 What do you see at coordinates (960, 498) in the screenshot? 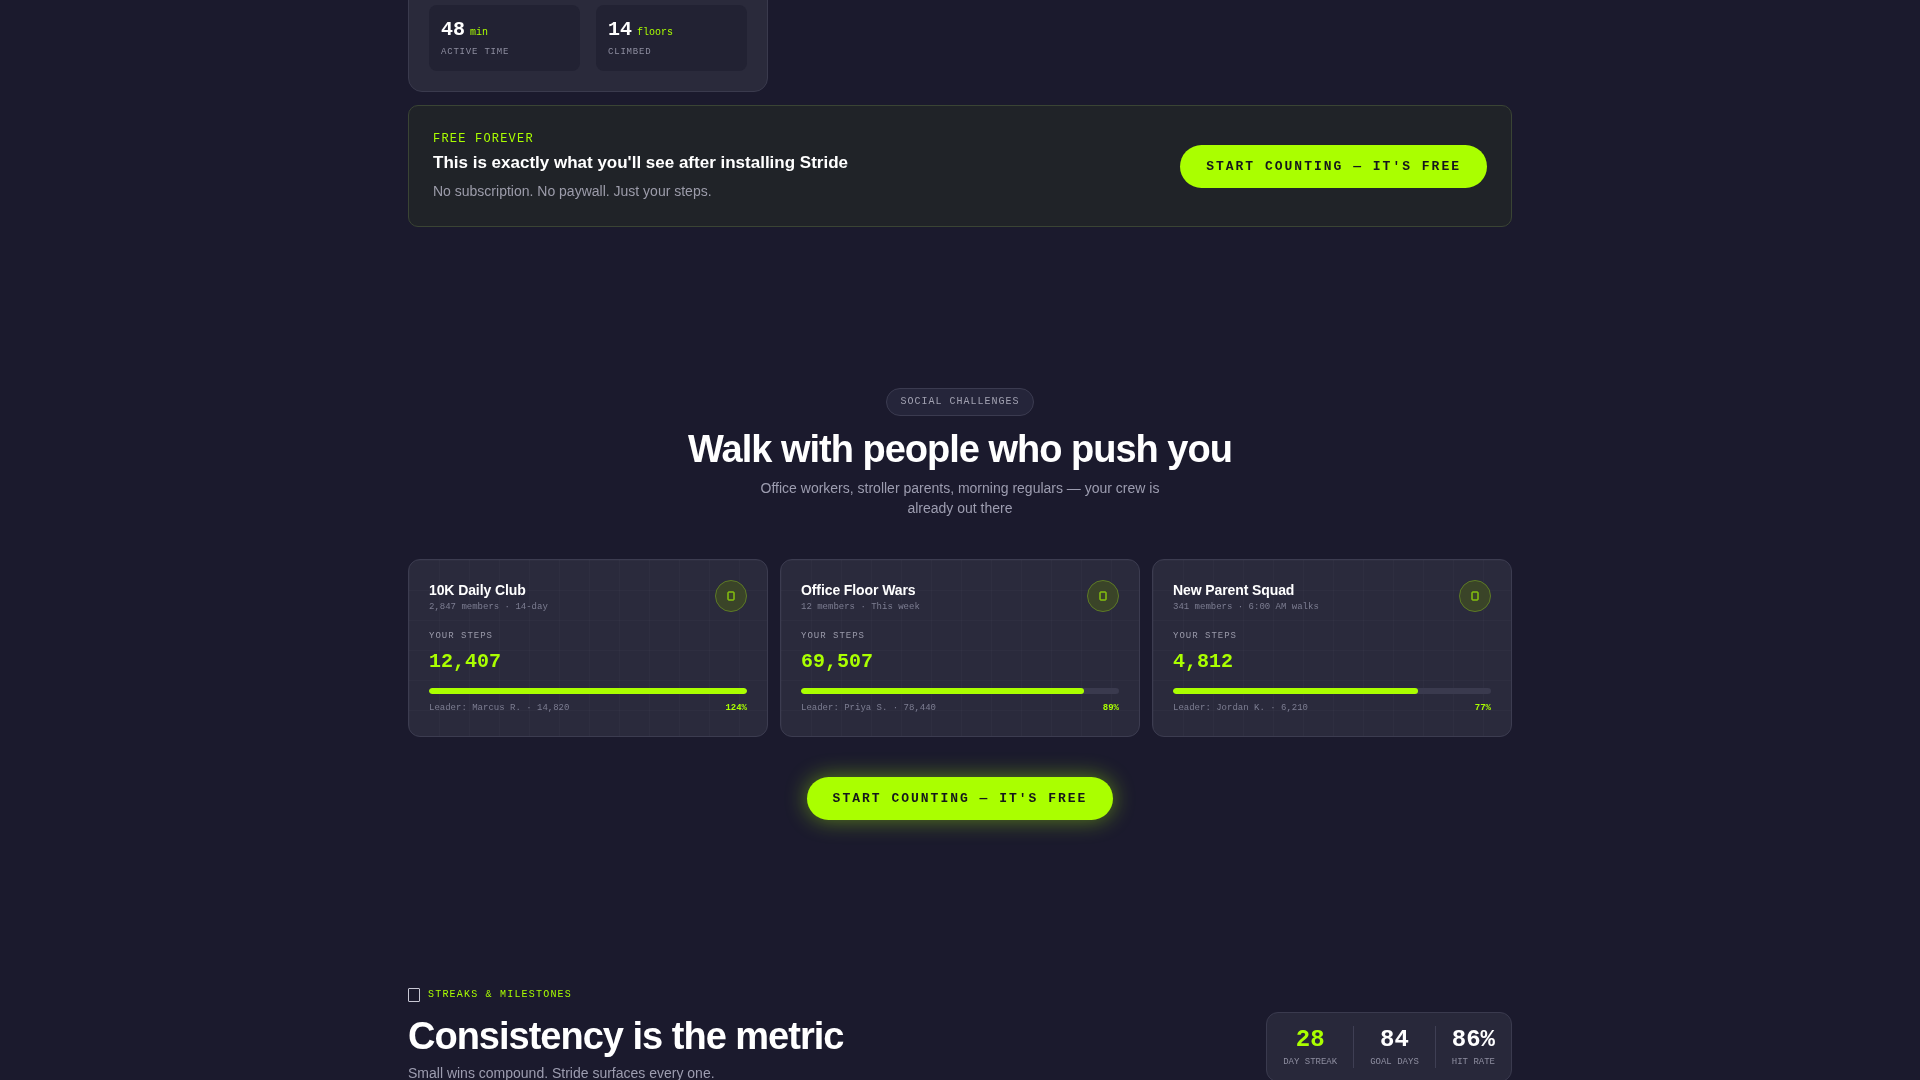
I see `section-subtitle: Office workers, stroller parents, morning regulars — your crew is already out there` at bounding box center [960, 498].